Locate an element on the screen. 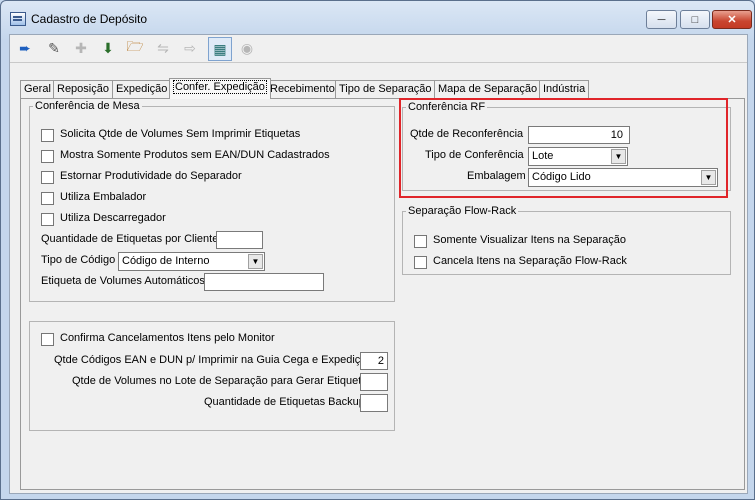 This screenshot has height=500, width=755. maximize-button: □ is located at coordinates (695, 19).